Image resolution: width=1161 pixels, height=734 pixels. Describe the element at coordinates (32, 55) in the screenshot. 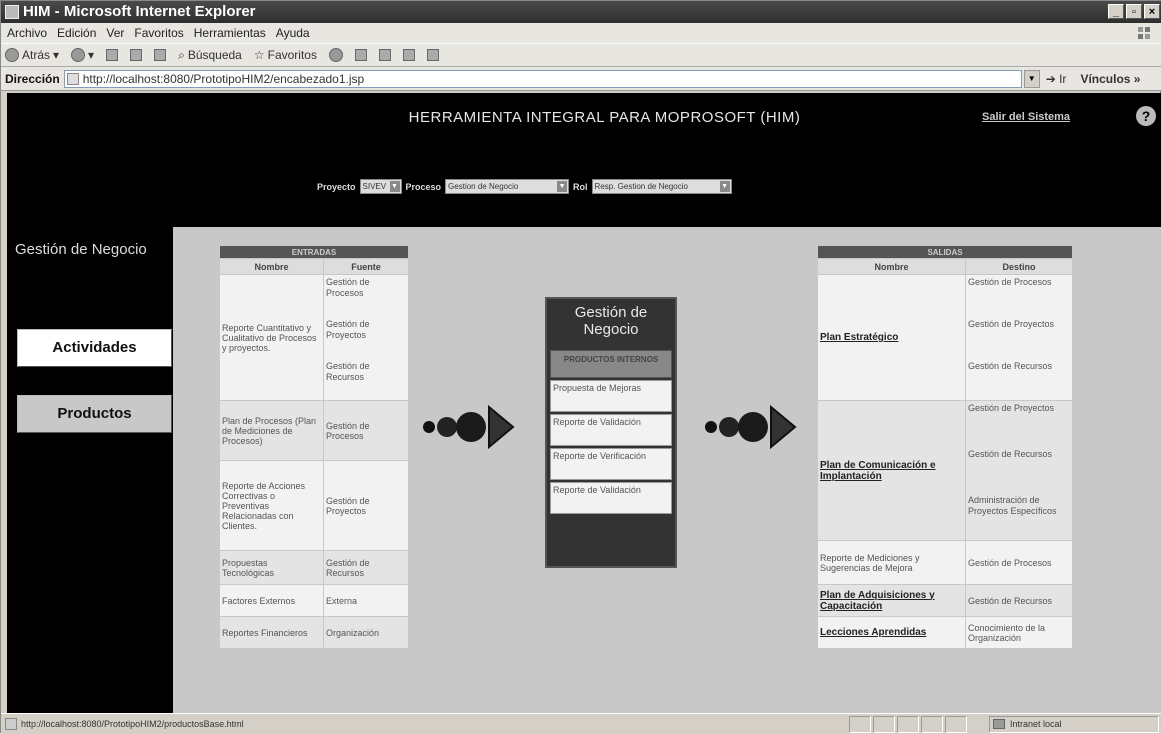

I see `back-button: Atrás ▾` at that location.